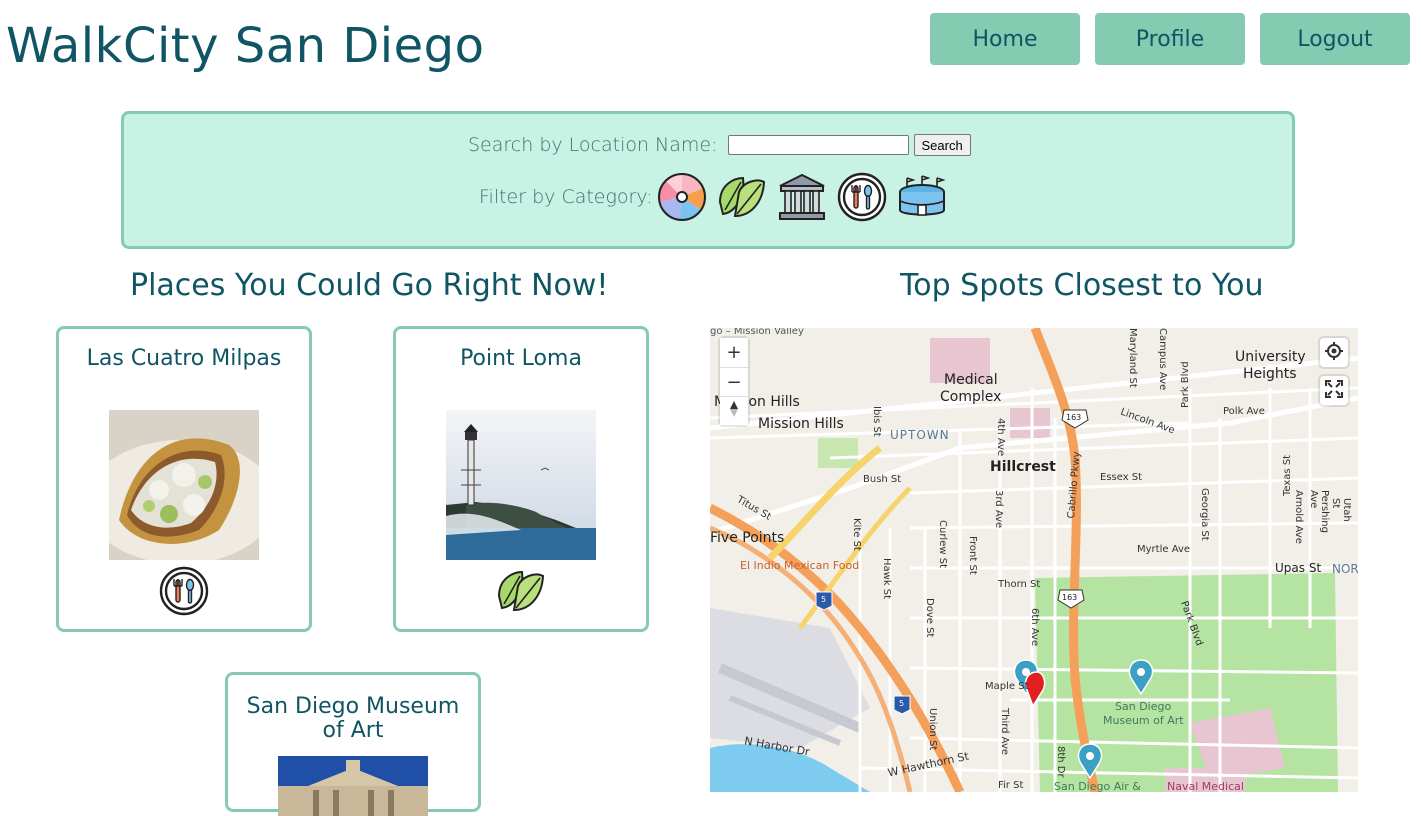  I want to click on map-label: Ibis St, so click(876, 421).